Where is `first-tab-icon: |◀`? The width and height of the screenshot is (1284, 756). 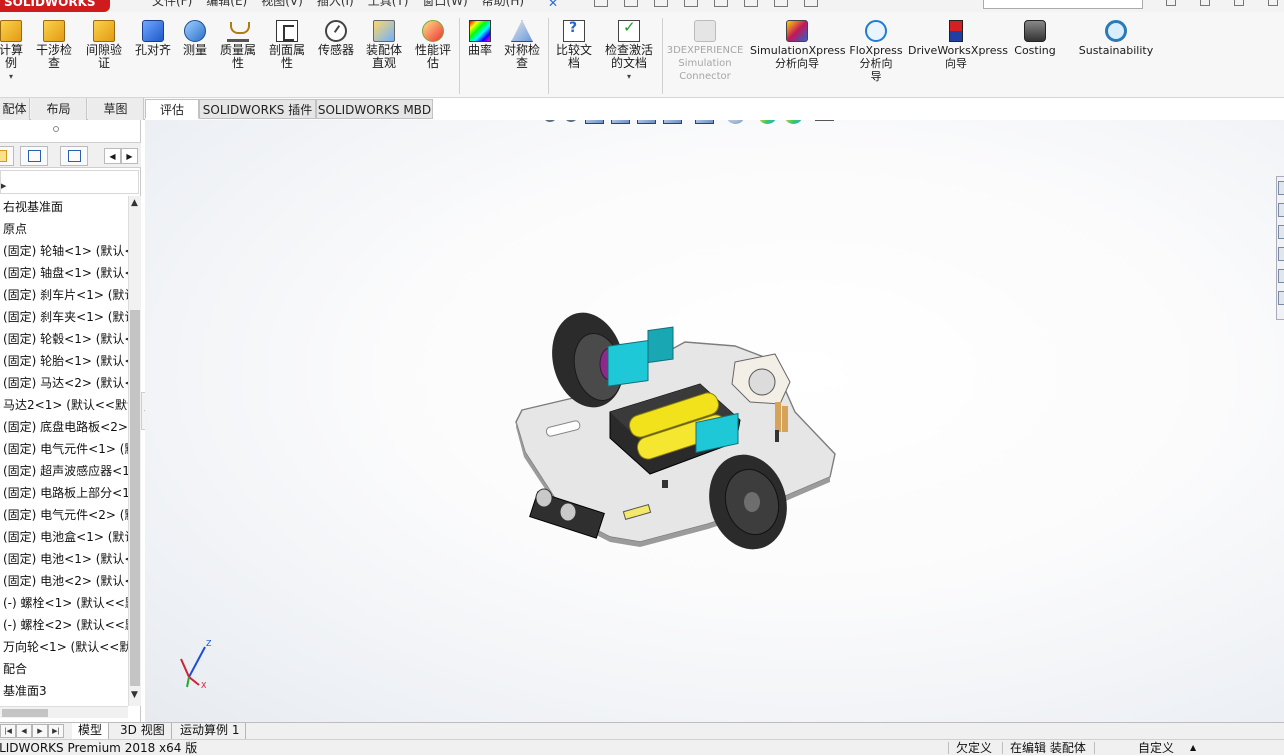
first-tab-icon: |◀ is located at coordinates (8, 731).